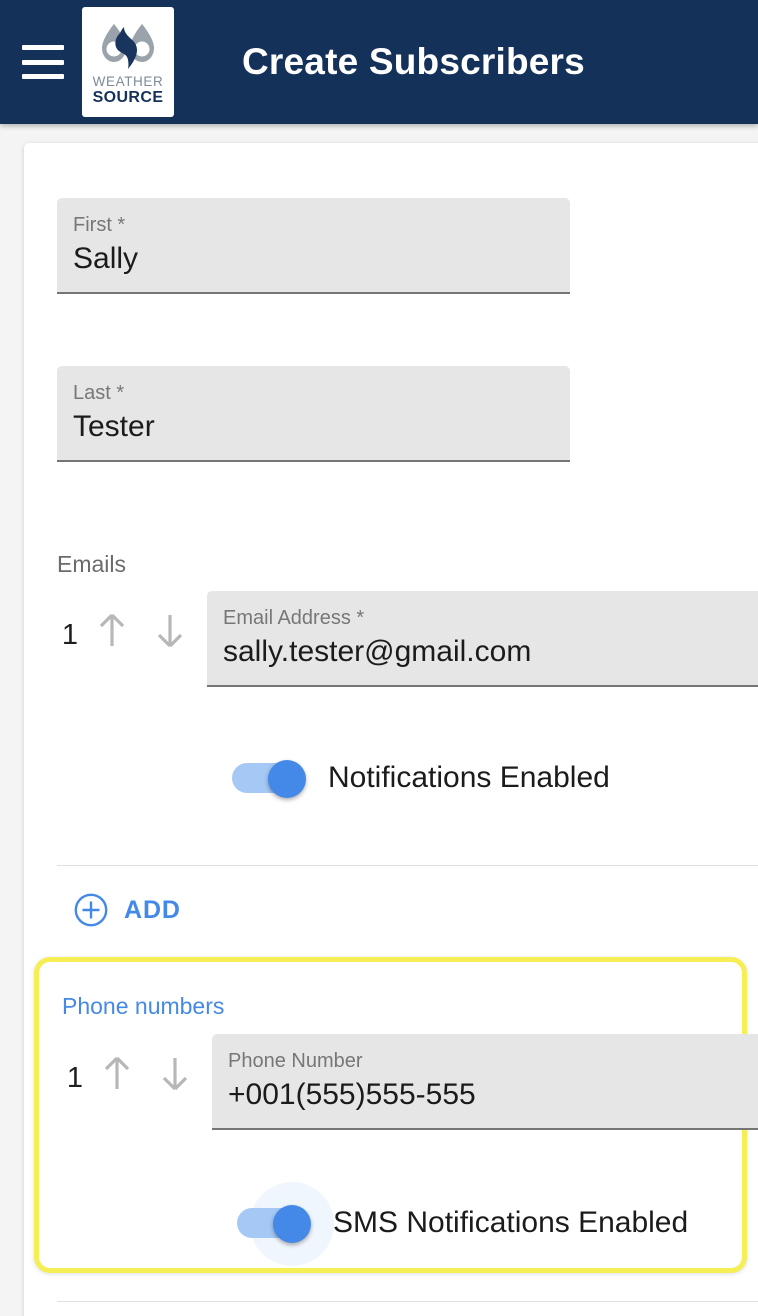 The height and width of the screenshot is (1316, 758). I want to click on email-address-field: Email Address * sally.tester@gmail.com, so click(482, 639).